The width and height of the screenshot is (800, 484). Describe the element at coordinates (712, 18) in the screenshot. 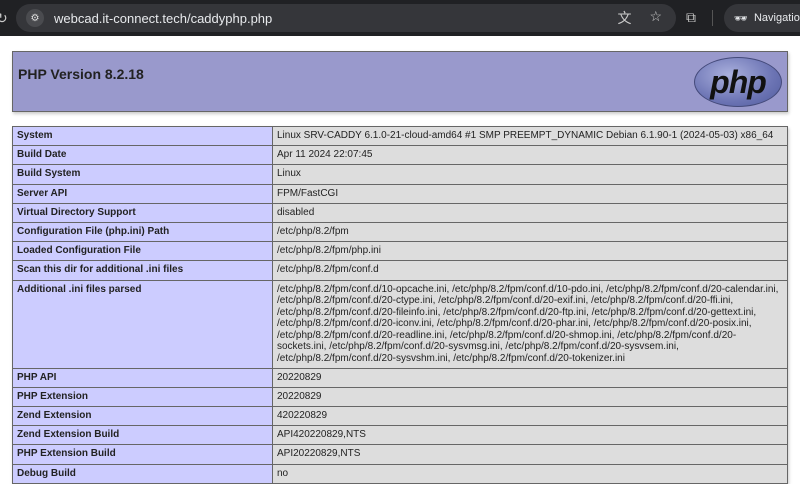

I see `toolbar-divider` at that location.